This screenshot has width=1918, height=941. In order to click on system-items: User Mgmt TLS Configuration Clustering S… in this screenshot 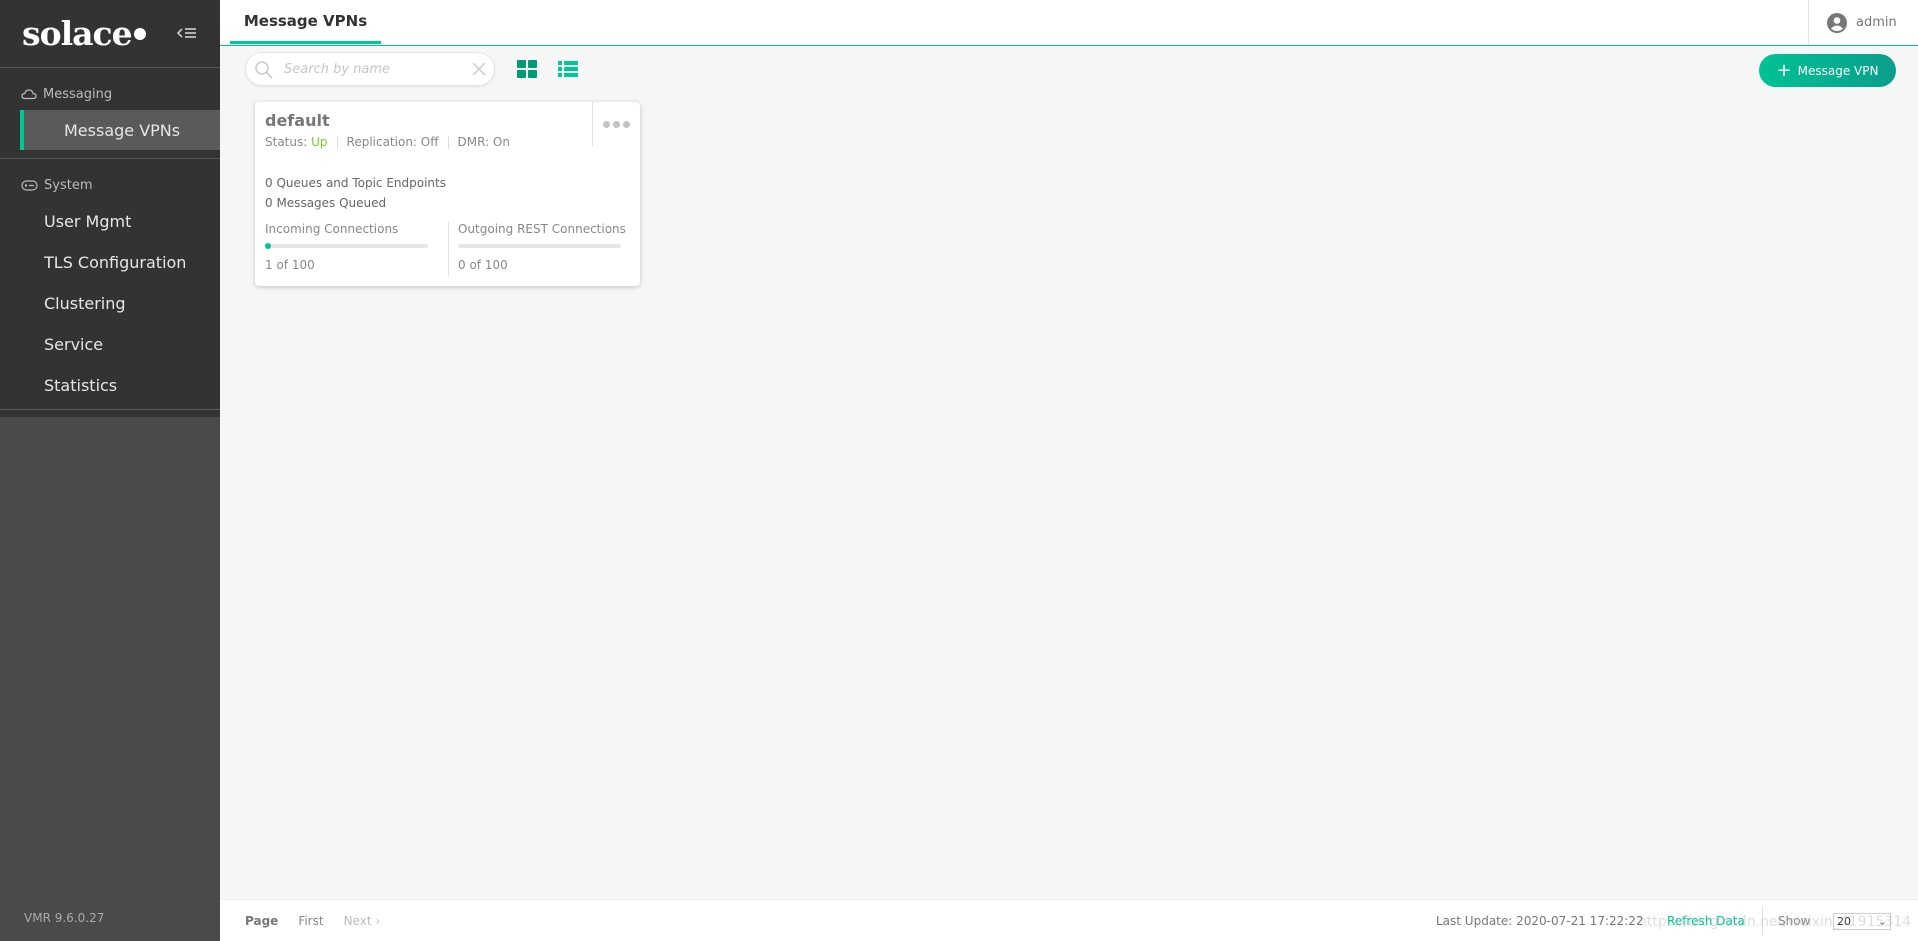, I will do `click(110, 305)`.